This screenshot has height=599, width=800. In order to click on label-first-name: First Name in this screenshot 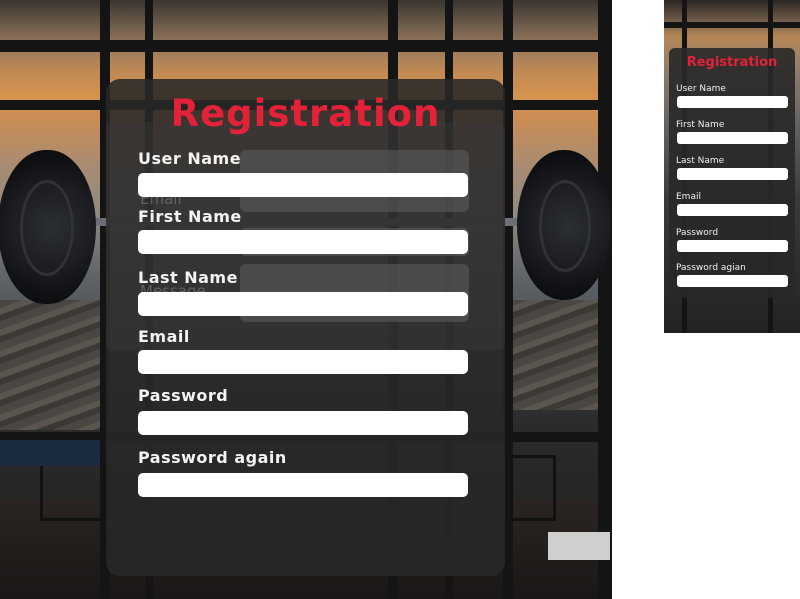, I will do `click(190, 216)`.